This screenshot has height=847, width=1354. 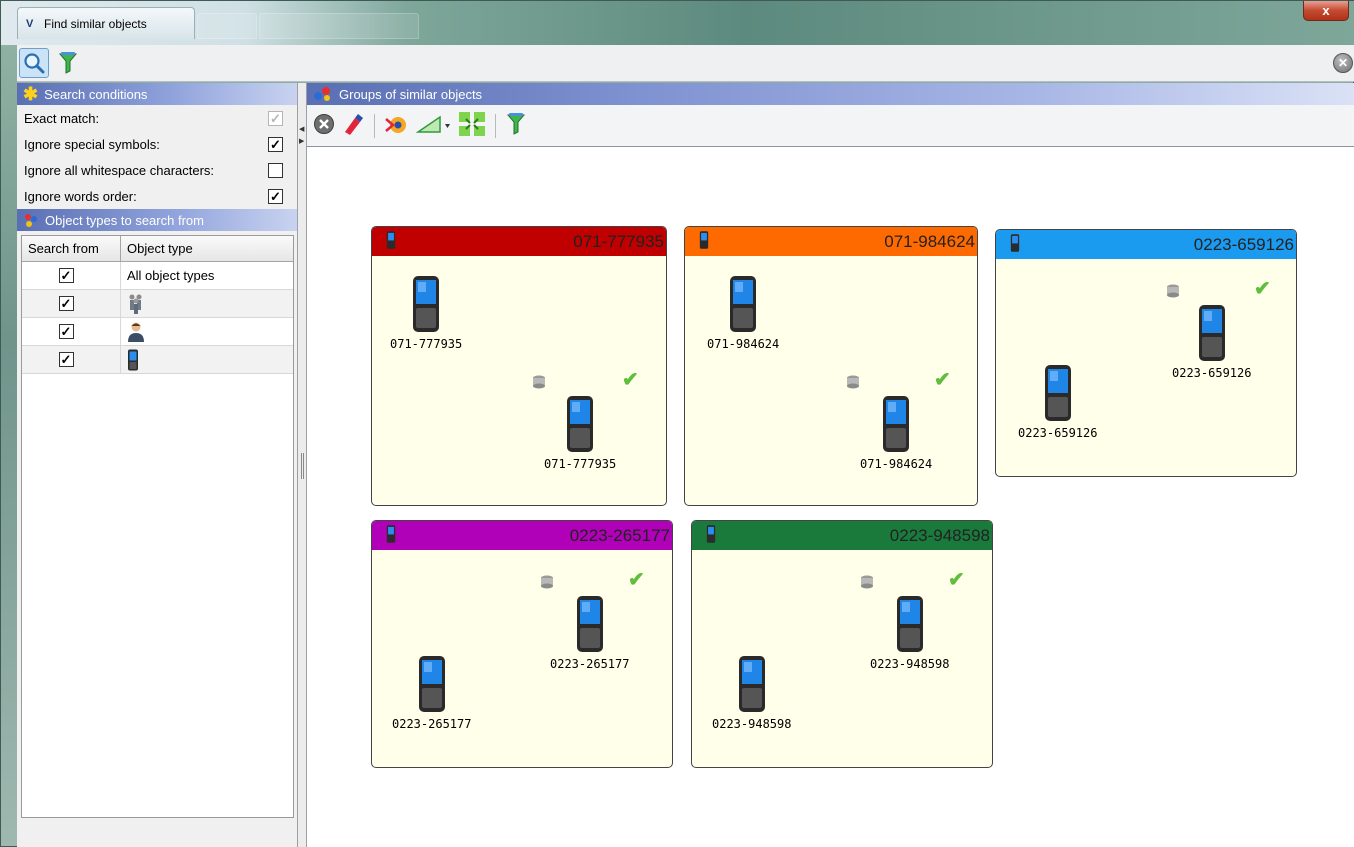 What do you see at coordinates (62, 118) in the screenshot?
I see `condition-label: Exact match:` at bounding box center [62, 118].